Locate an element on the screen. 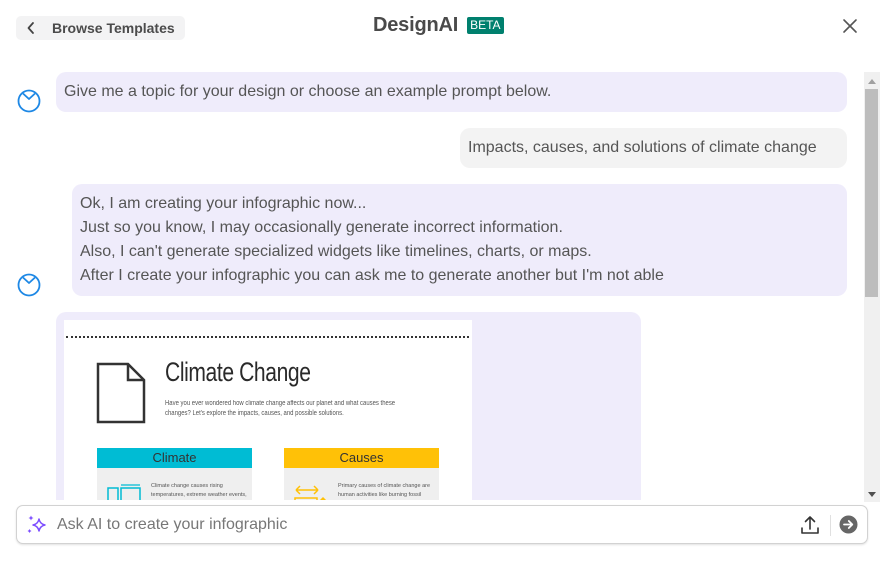 This screenshot has height=566, width=882. browse-templates-button: Browse Templates is located at coordinates (100, 28).